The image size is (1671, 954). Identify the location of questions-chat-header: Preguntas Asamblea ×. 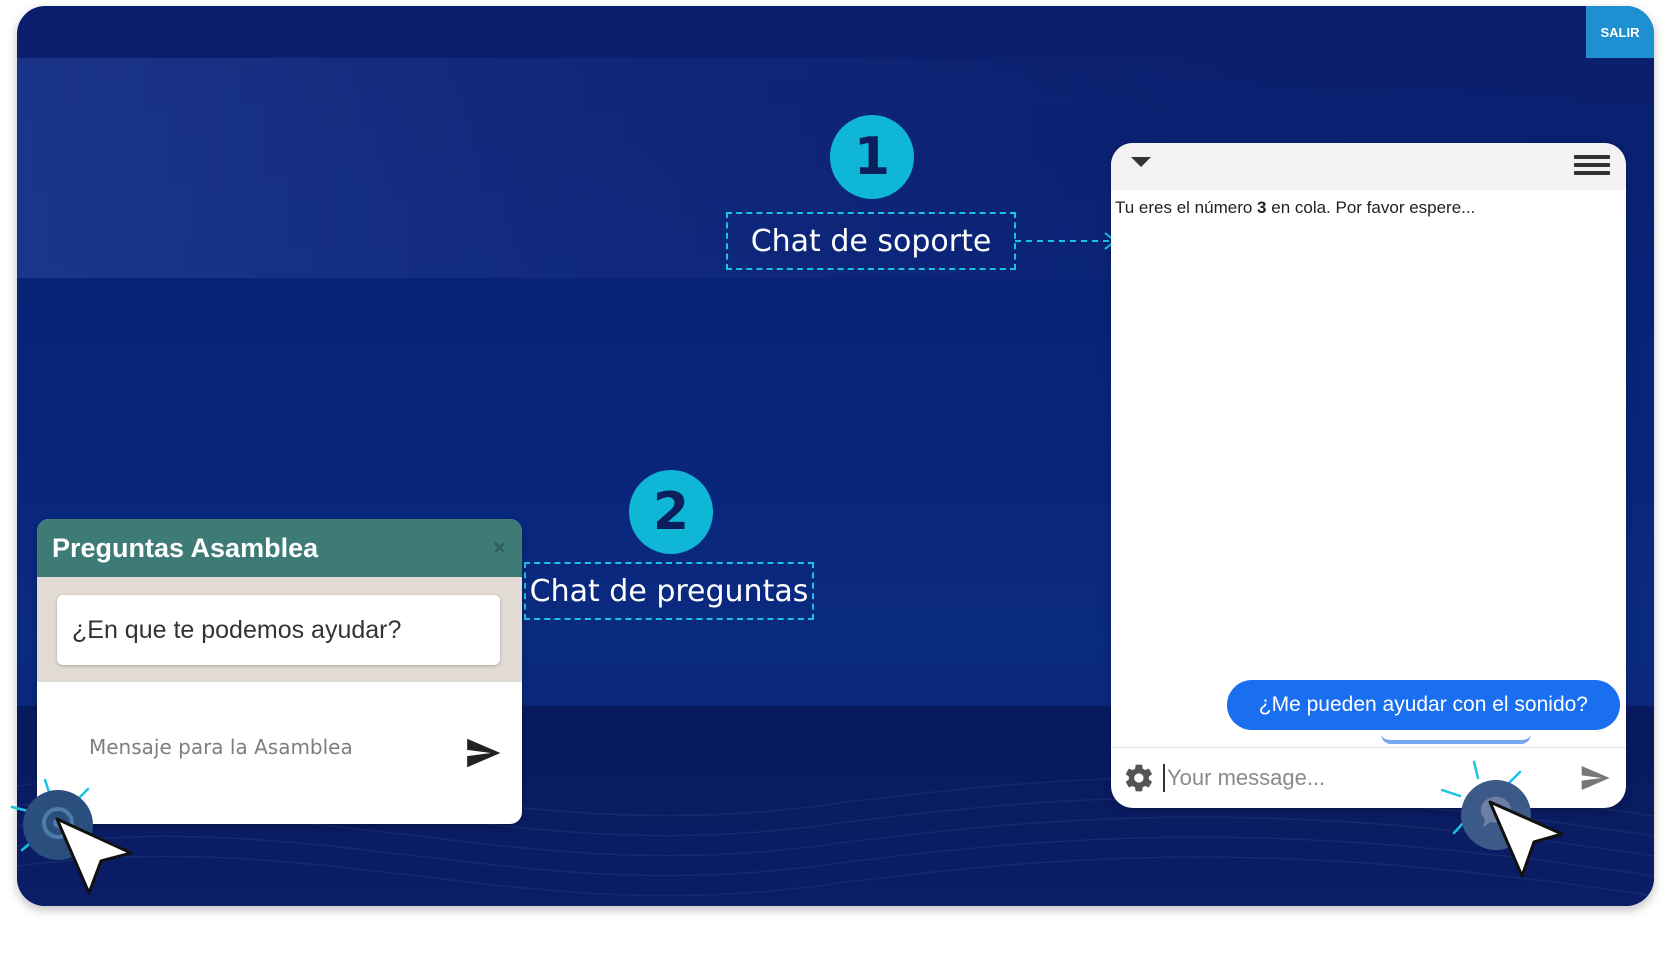
(279, 548).